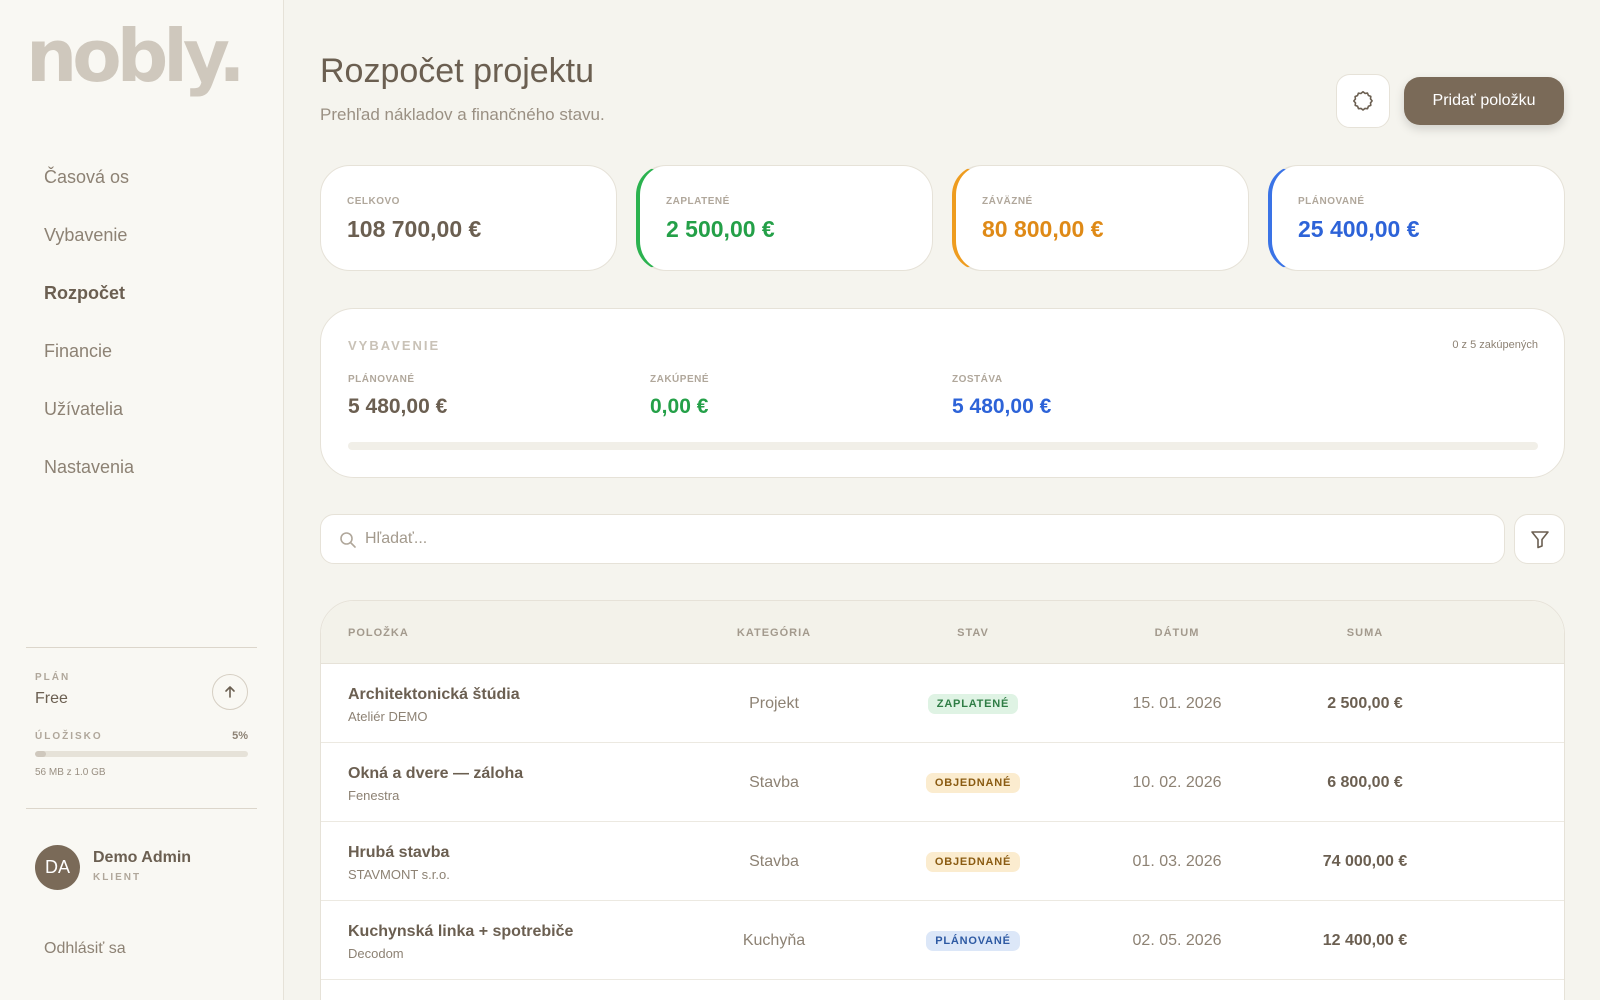 The image size is (1600, 1000). Describe the element at coordinates (1177, 861) in the screenshot. I see `item-date: 01. 03. 2026` at that location.